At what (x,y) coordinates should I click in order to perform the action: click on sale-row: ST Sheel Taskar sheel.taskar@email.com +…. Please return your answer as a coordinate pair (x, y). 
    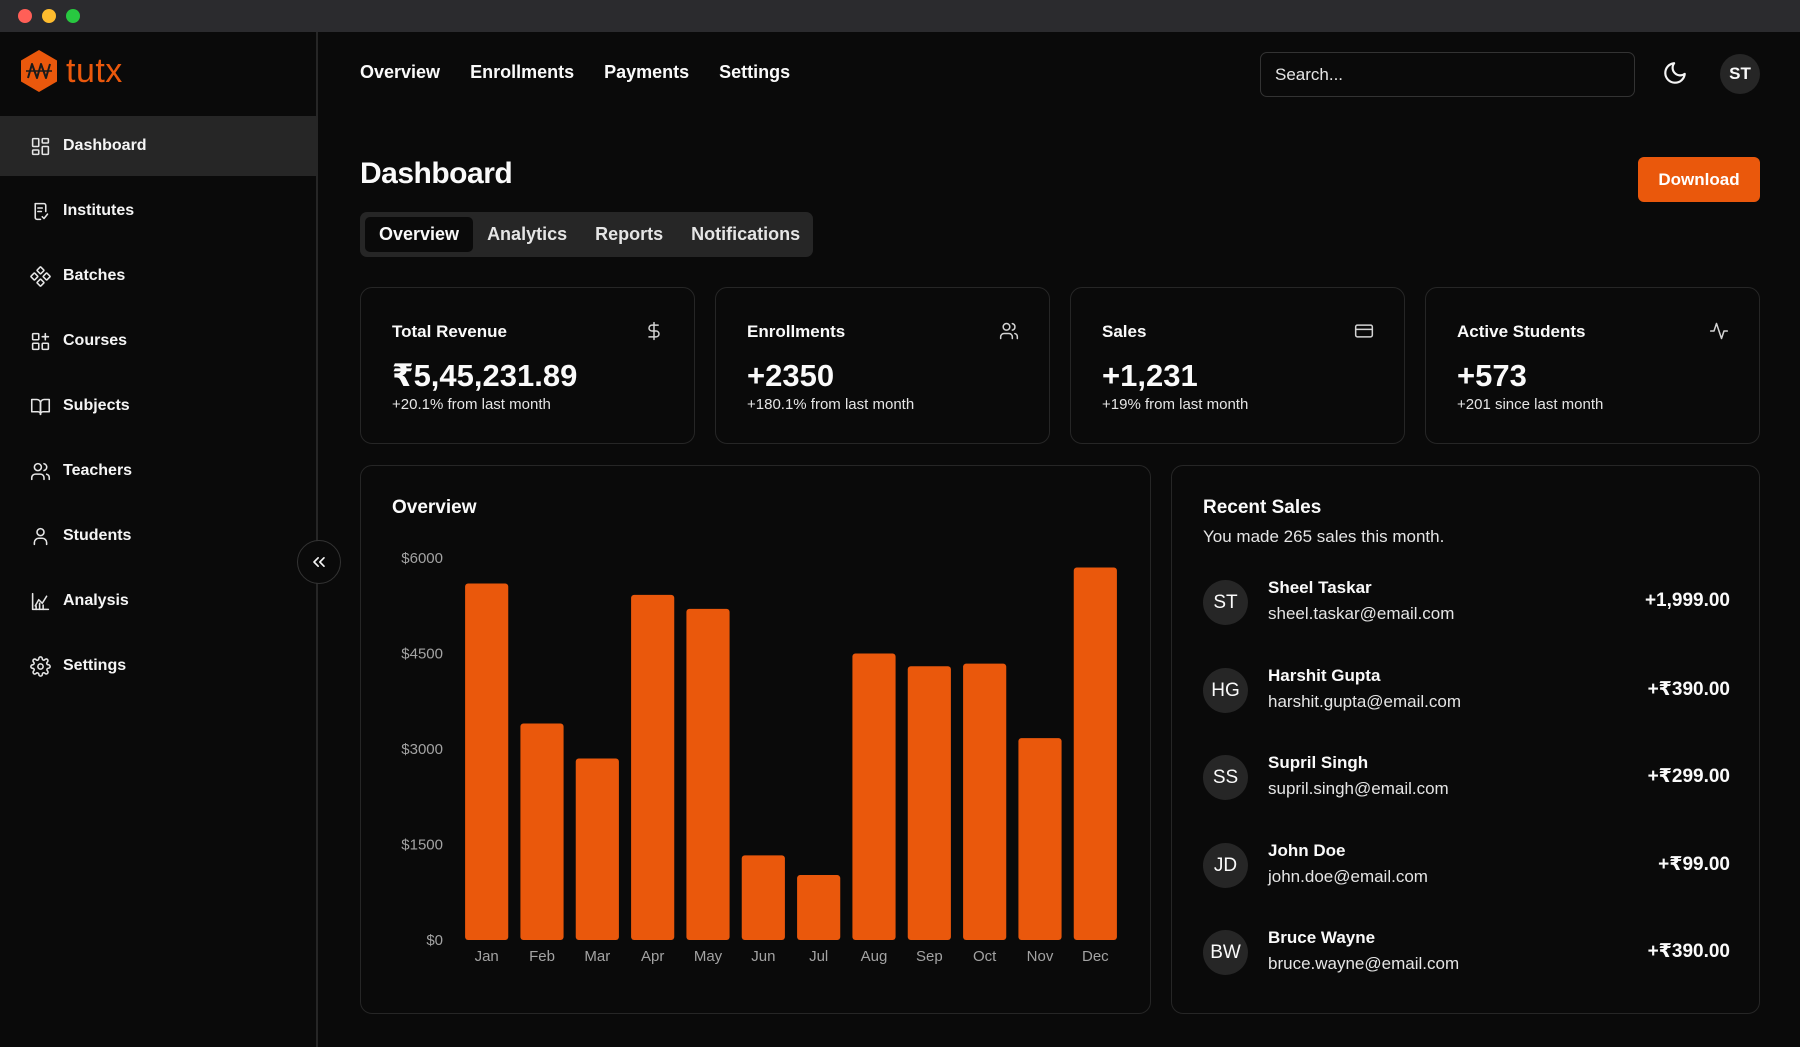
    Looking at the image, I should click on (1466, 602).